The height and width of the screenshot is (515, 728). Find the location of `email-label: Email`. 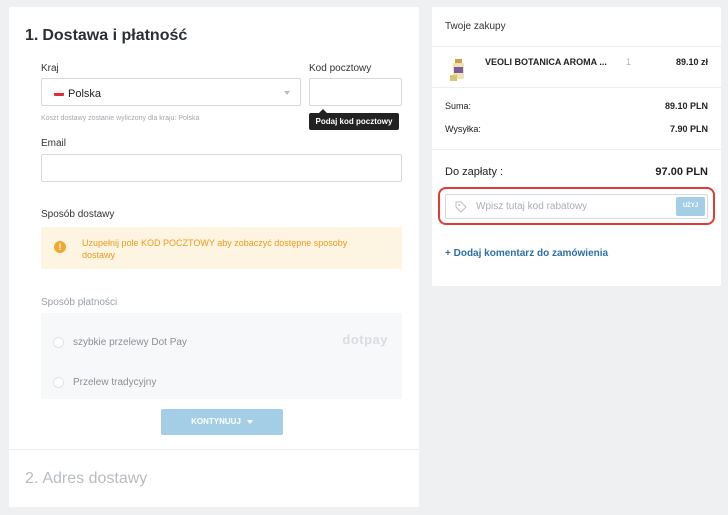

email-label: Email is located at coordinates (54, 143).